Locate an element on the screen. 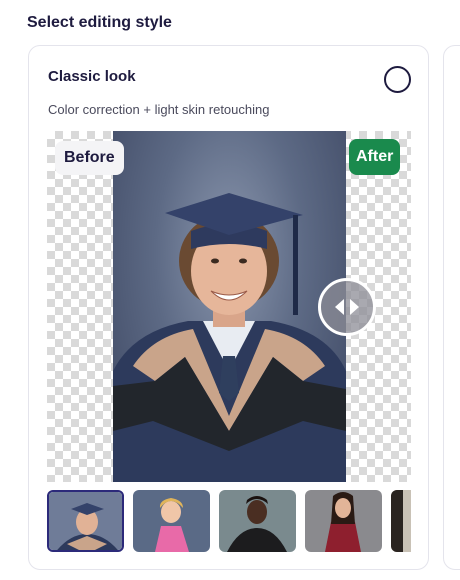 Image resolution: width=460 pixels, height=580 pixels. section-title: Select editing style is located at coordinates (99, 22).